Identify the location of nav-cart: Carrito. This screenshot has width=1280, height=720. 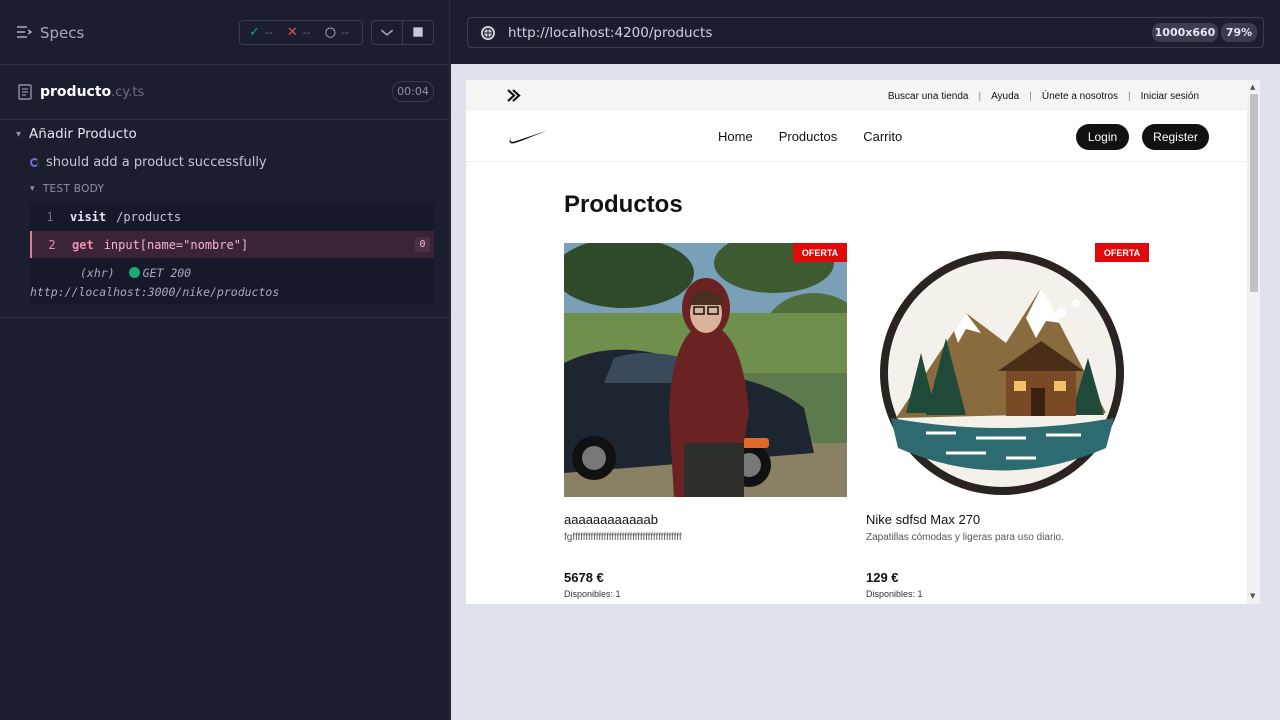
(882, 136).